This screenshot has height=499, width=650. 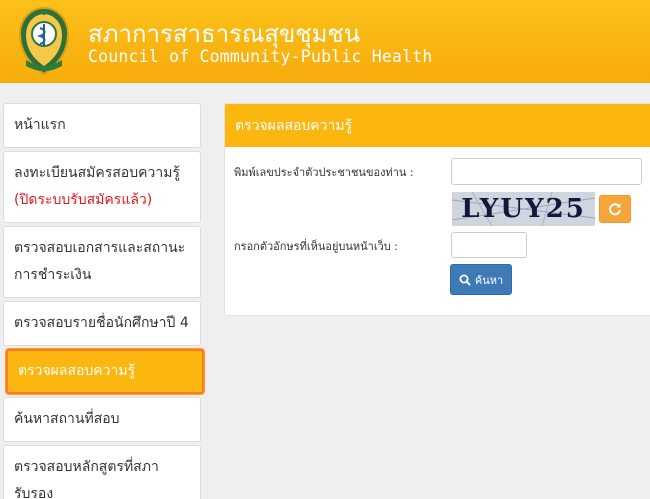 I want to click on captcha-refresh-button, so click(x=615, y=209).